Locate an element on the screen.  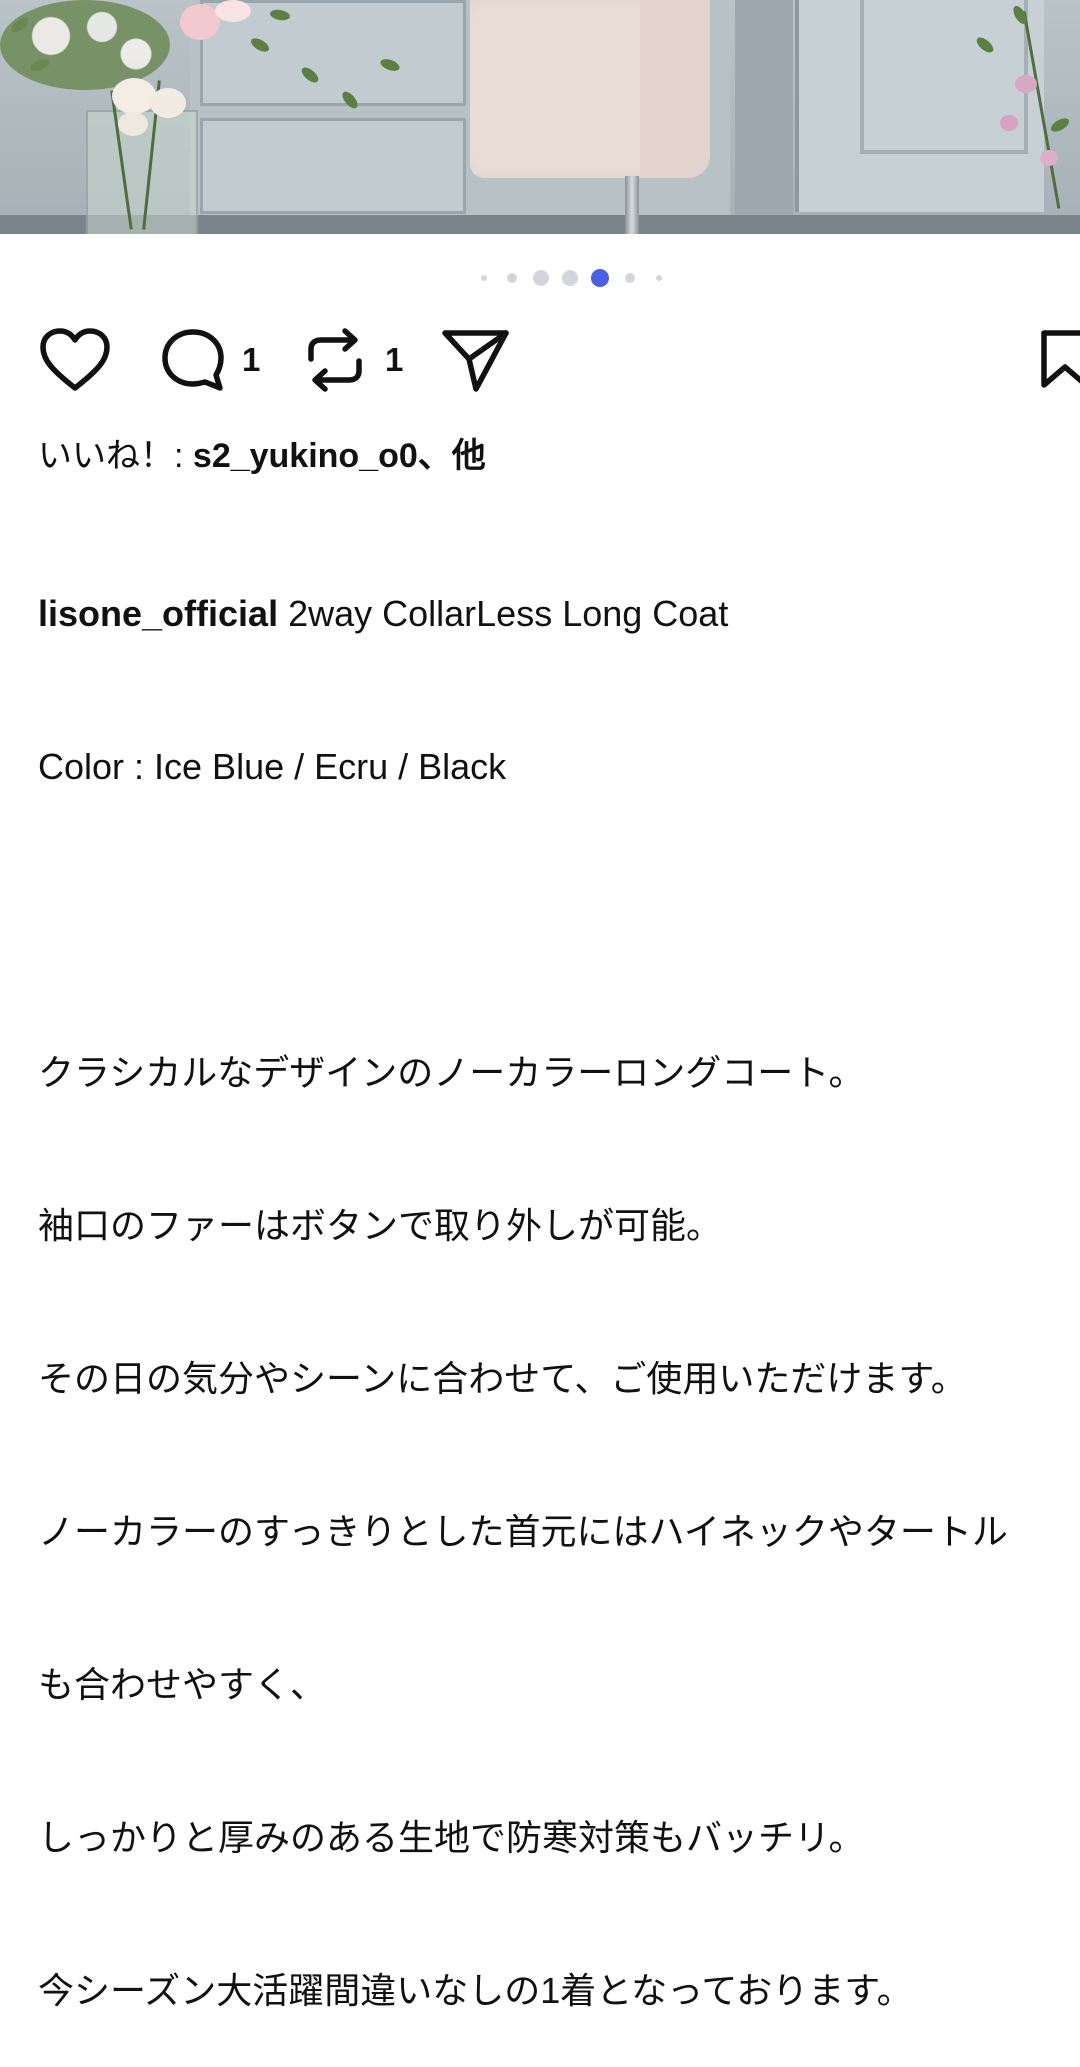
bookmark-icon is located at coordinates (1060, 360).